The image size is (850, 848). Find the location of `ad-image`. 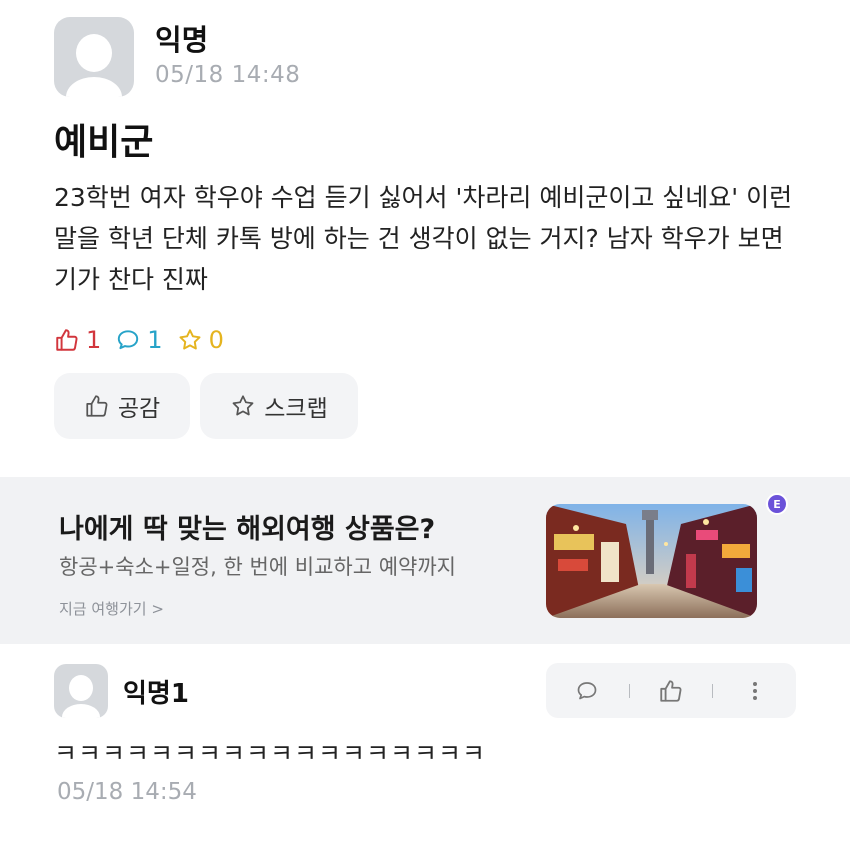

ad-image is located at coordinates (651, 561).